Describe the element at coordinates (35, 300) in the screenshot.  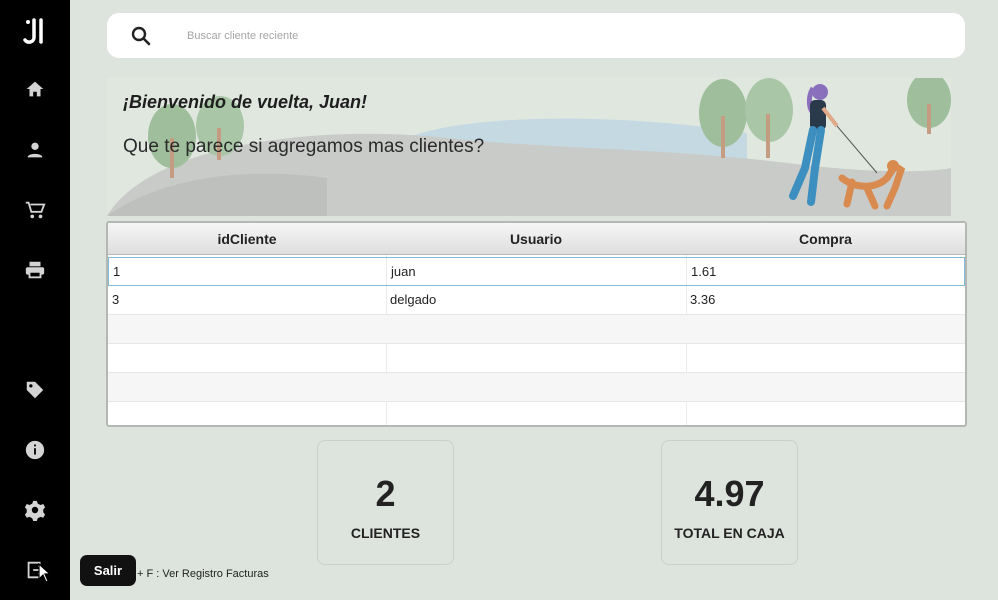
I see `sidebar` at that location.